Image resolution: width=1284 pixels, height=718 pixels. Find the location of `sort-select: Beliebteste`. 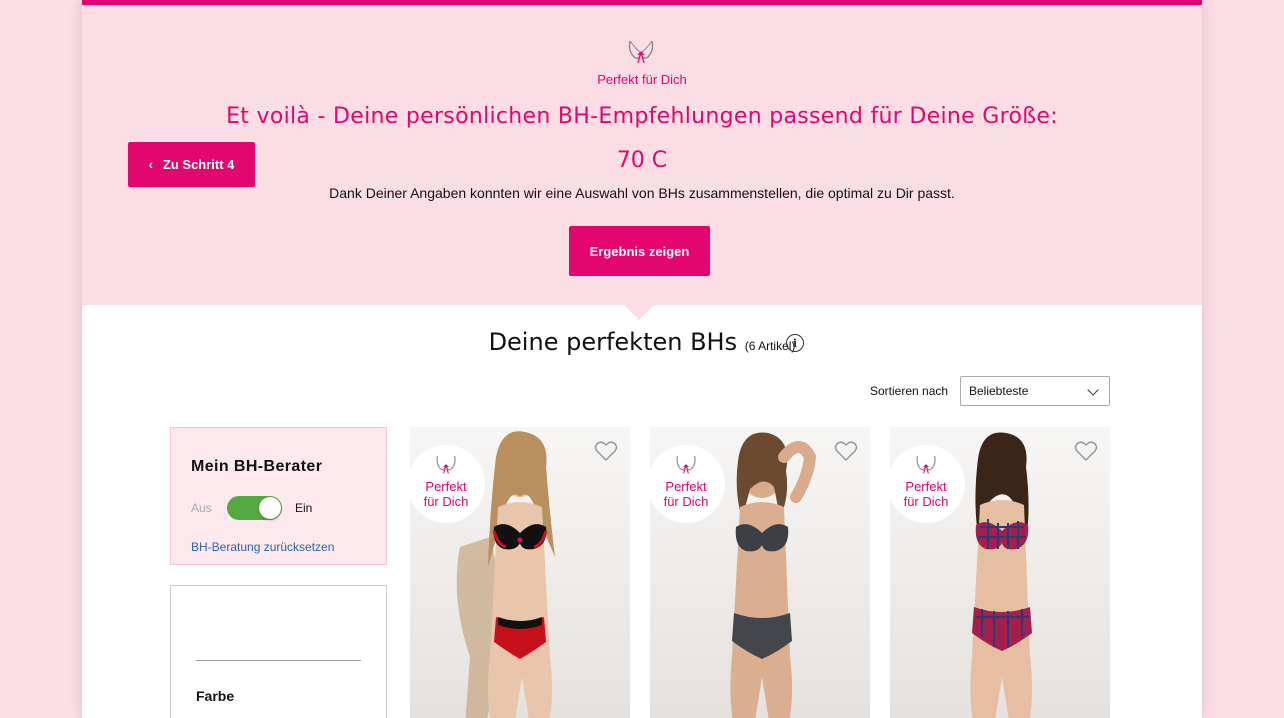

sort-select: Beliebteste is located at coordinates (1035, 391).